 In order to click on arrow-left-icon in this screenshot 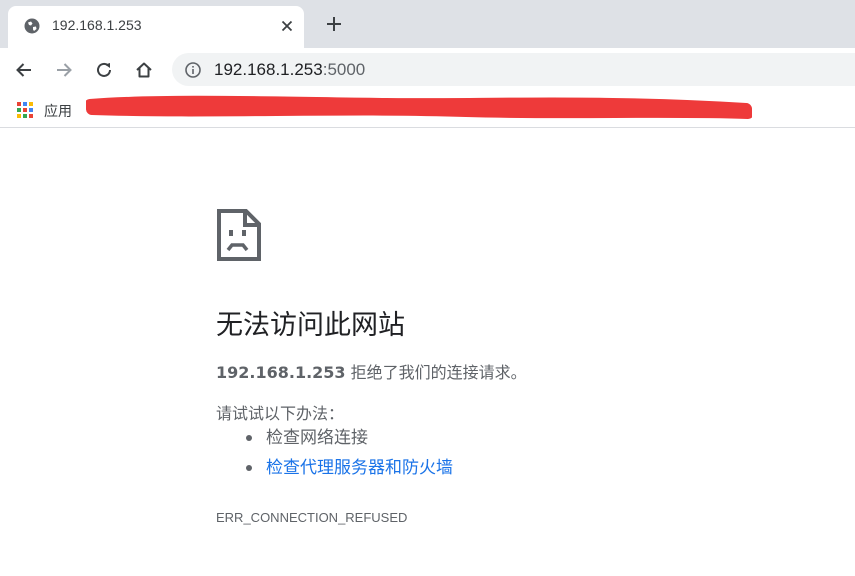, I will do `click(23, 70)`.